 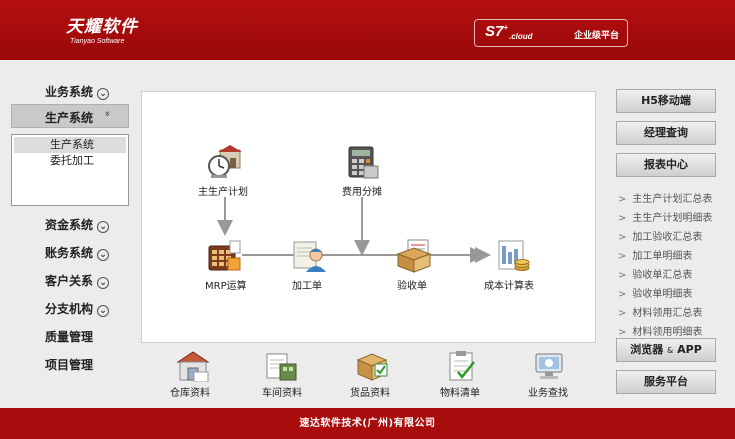 What do you see at coordinates (666, 165) in the screenshot?
I see `report-center-button: 报表中心` at bounding box center [666, 165].